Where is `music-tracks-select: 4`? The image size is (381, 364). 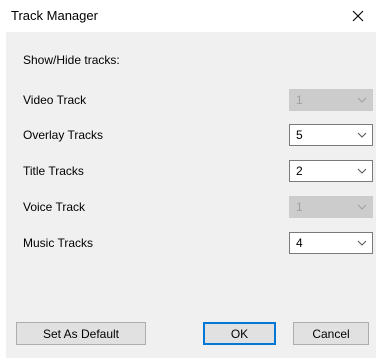 music-tracks-select: 4 is located at coordinates (331, 243).